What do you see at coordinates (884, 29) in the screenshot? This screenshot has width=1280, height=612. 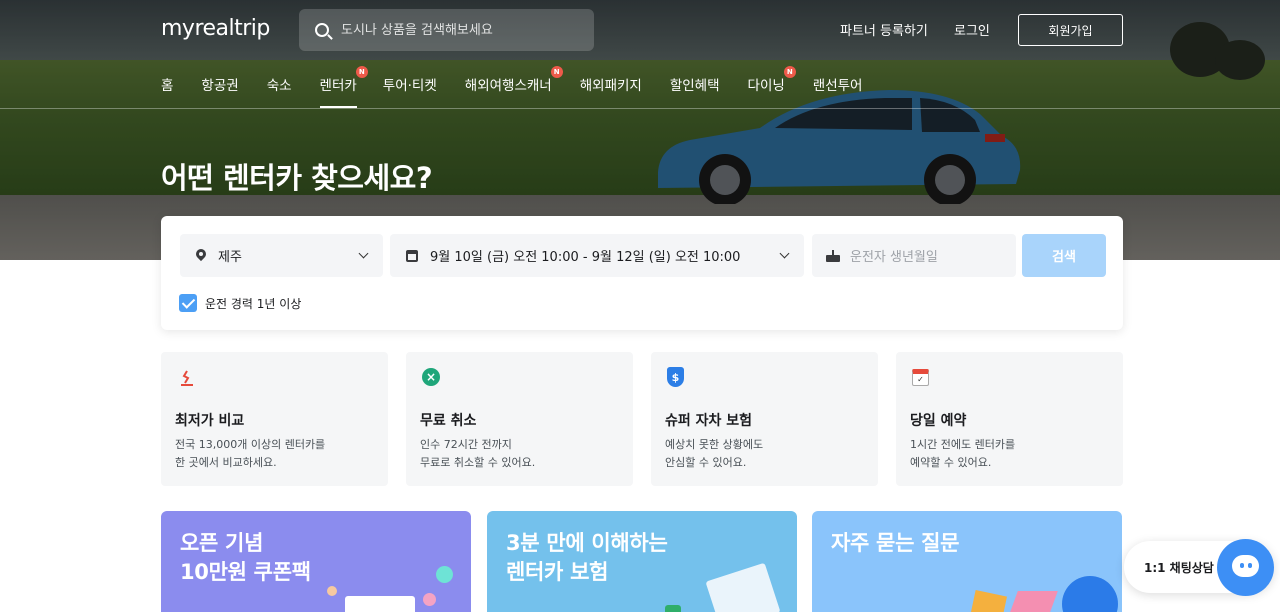 I see `partner-register-link: 파트너 등록하기` at bounding box center [884, 29].